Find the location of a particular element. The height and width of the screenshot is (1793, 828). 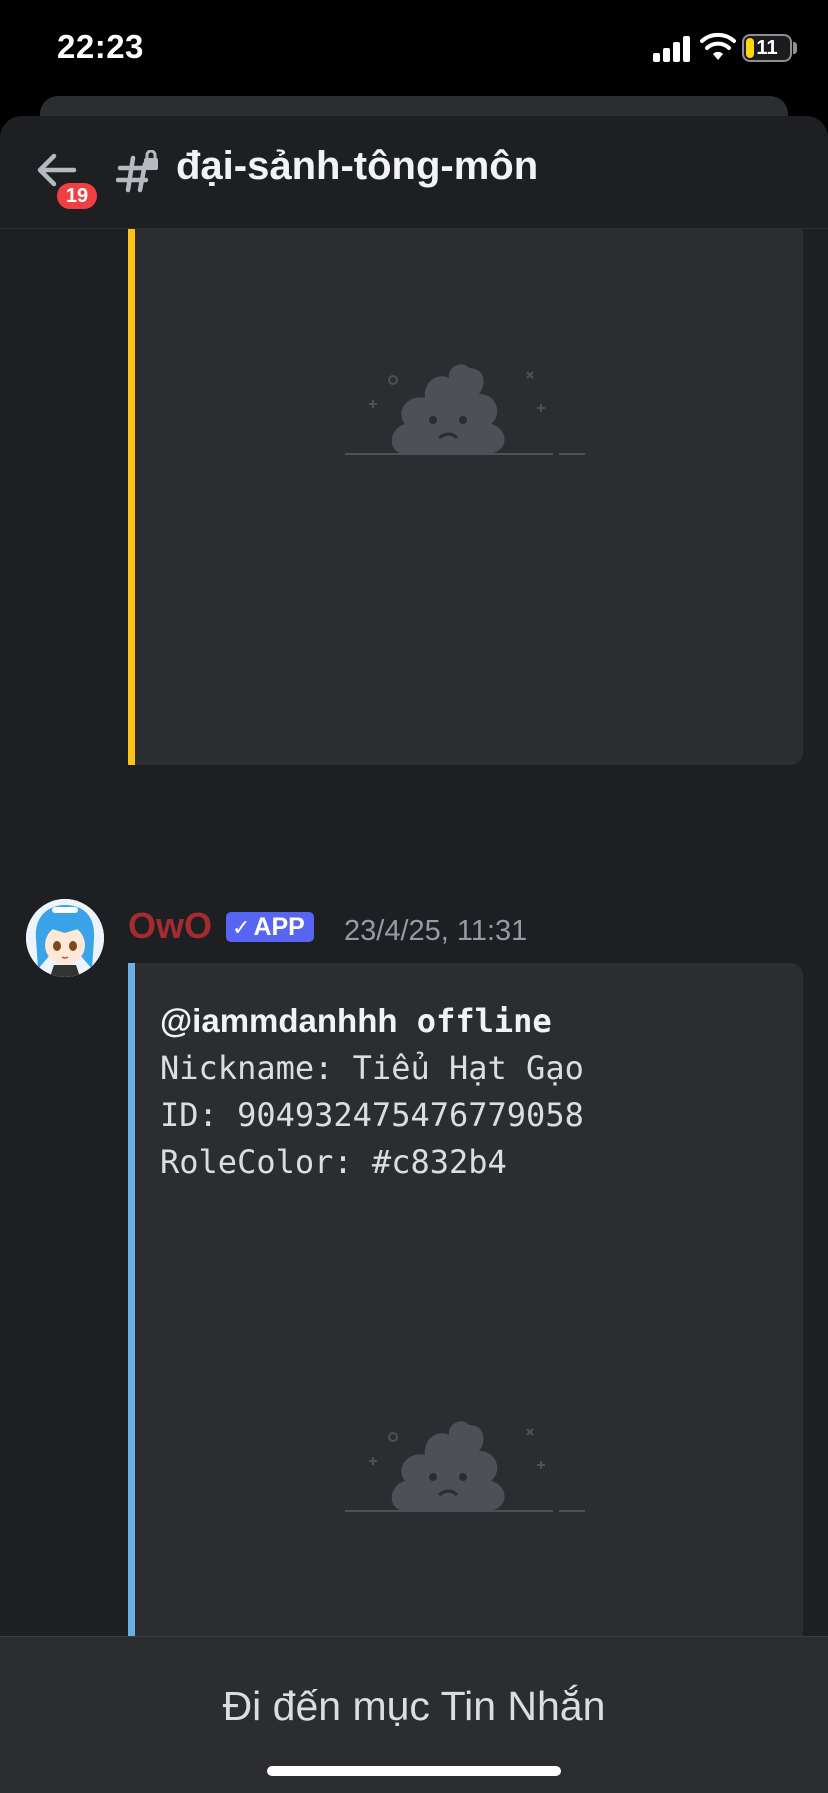

home-indicator is located at coordinates (414, 1771).